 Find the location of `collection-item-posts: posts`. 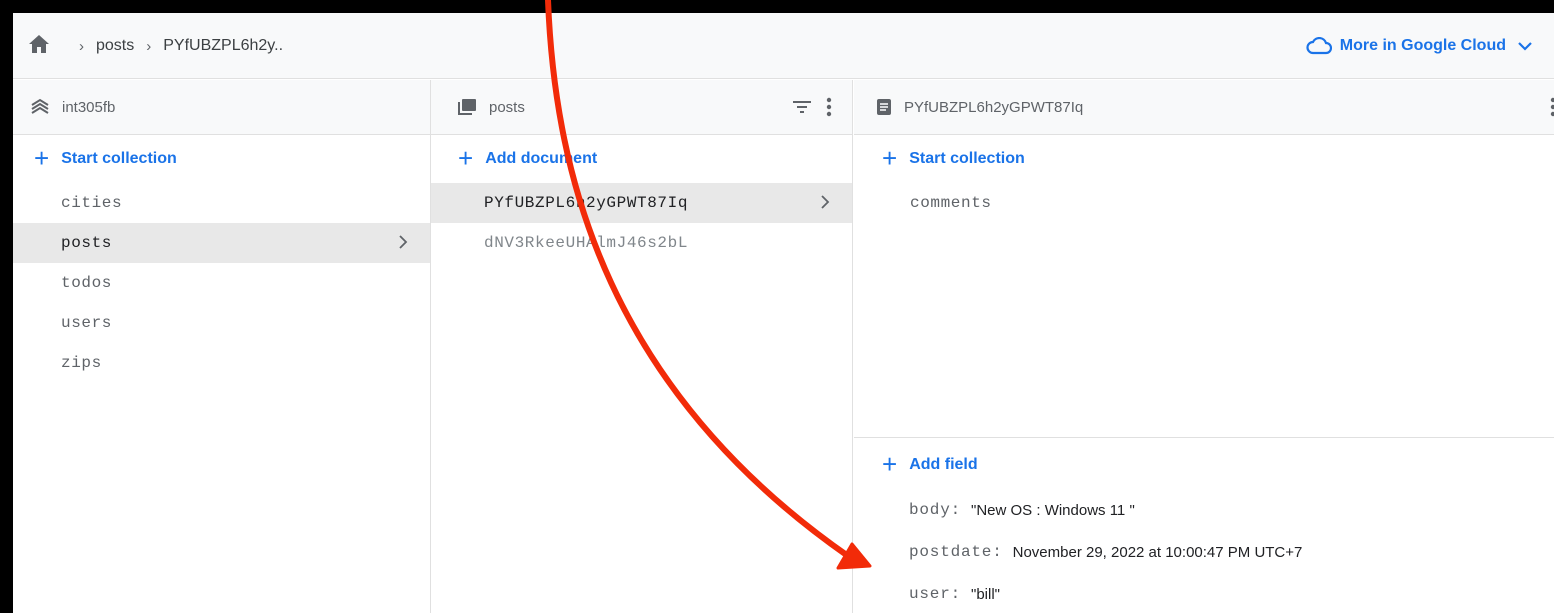

collection-item-posts: posts is located at coordinates (221, 243).